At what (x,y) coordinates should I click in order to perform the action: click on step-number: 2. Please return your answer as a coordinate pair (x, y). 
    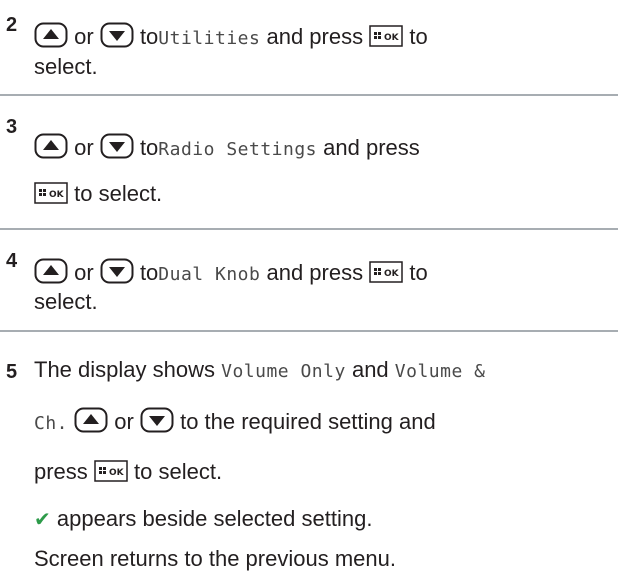
    Looking at the image, I should click on (12, 25).